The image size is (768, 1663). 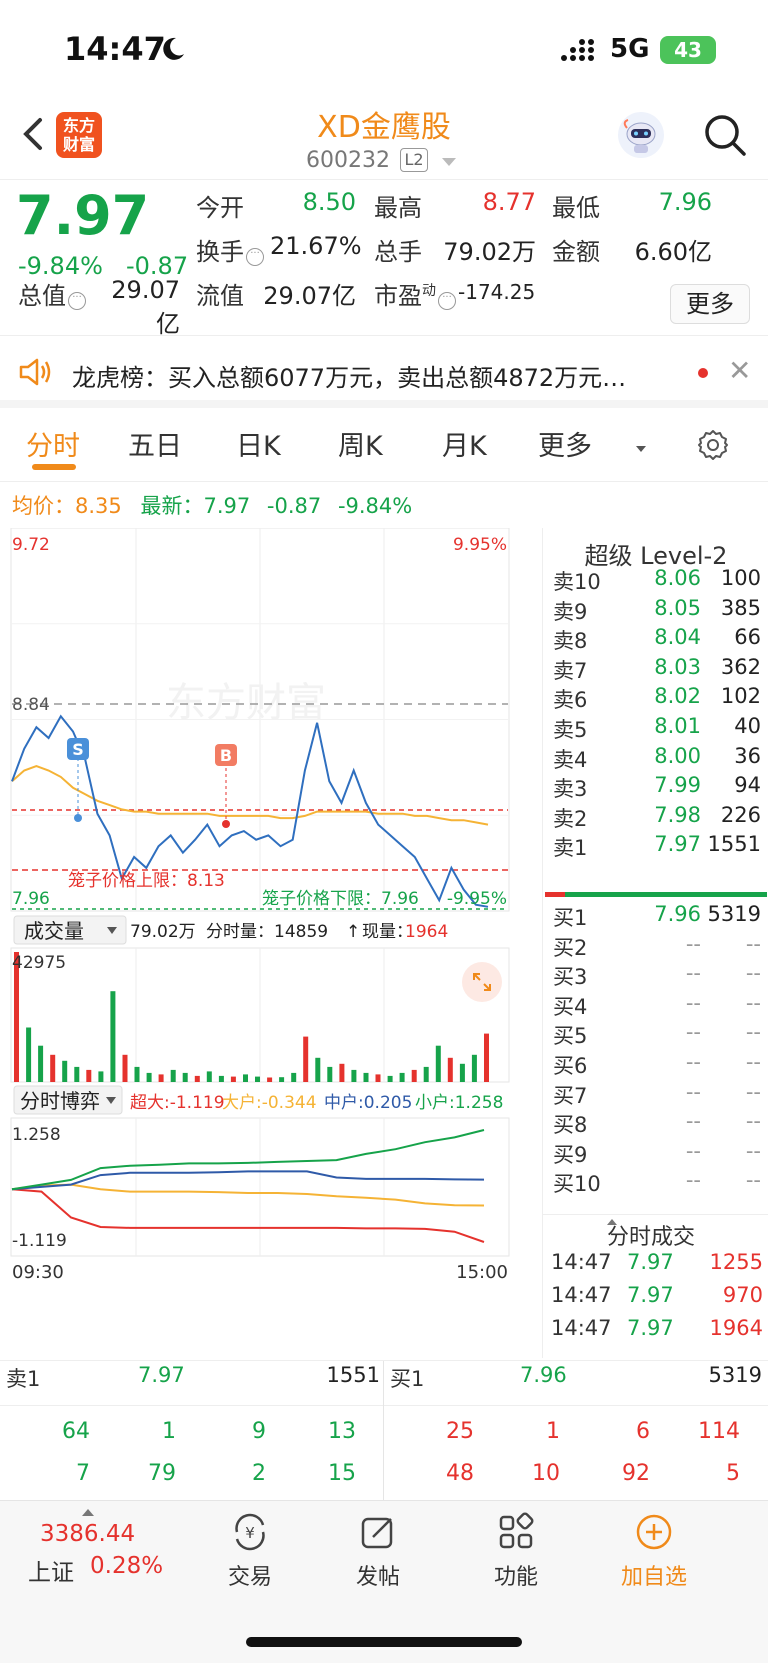 What do you see at coordinates (655, 1232) in the screenshot?
I see `ticks-header: 分时成交` at bounding box center [655, 1232].